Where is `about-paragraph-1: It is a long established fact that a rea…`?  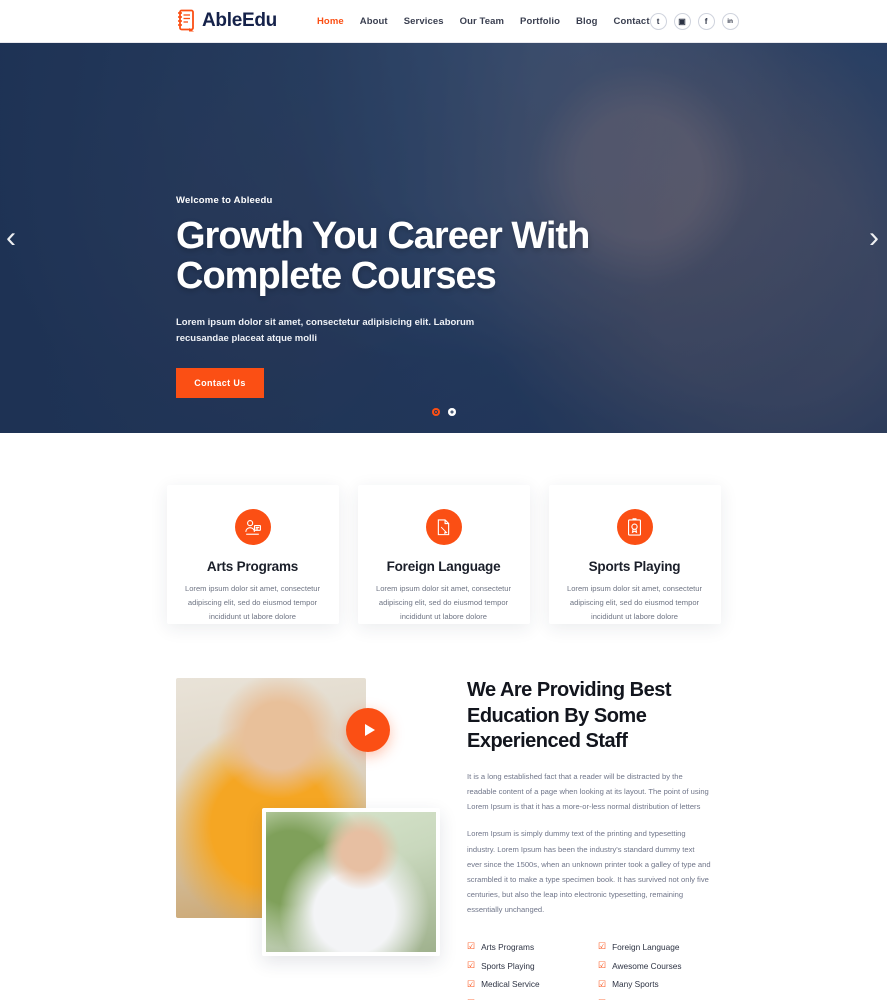
about-paragraph-1: It is a long established fact that a rea… is located at coordinates (588, 791).